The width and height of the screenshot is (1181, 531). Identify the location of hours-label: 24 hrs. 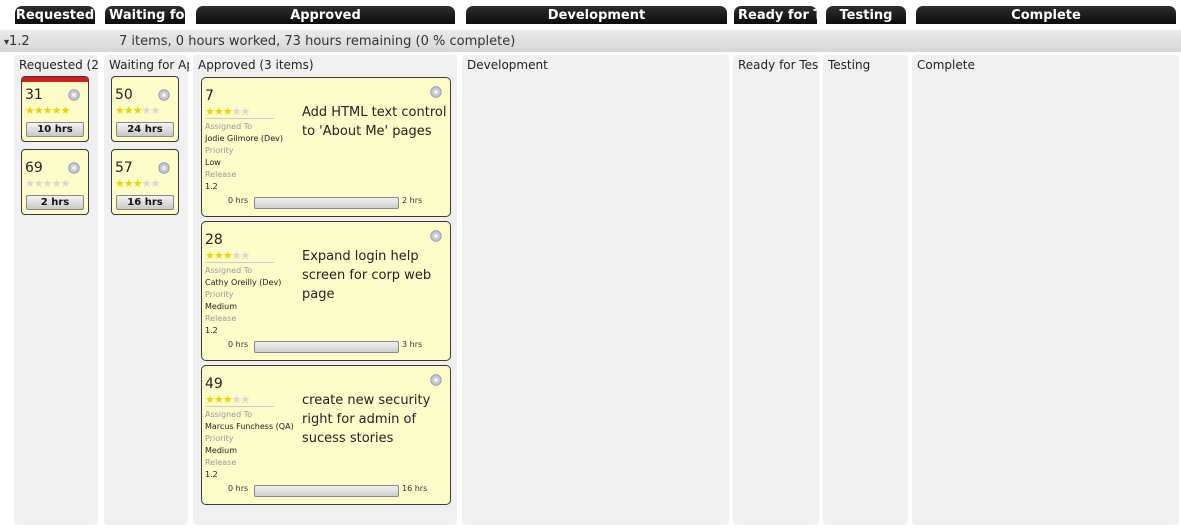
(145, 129).